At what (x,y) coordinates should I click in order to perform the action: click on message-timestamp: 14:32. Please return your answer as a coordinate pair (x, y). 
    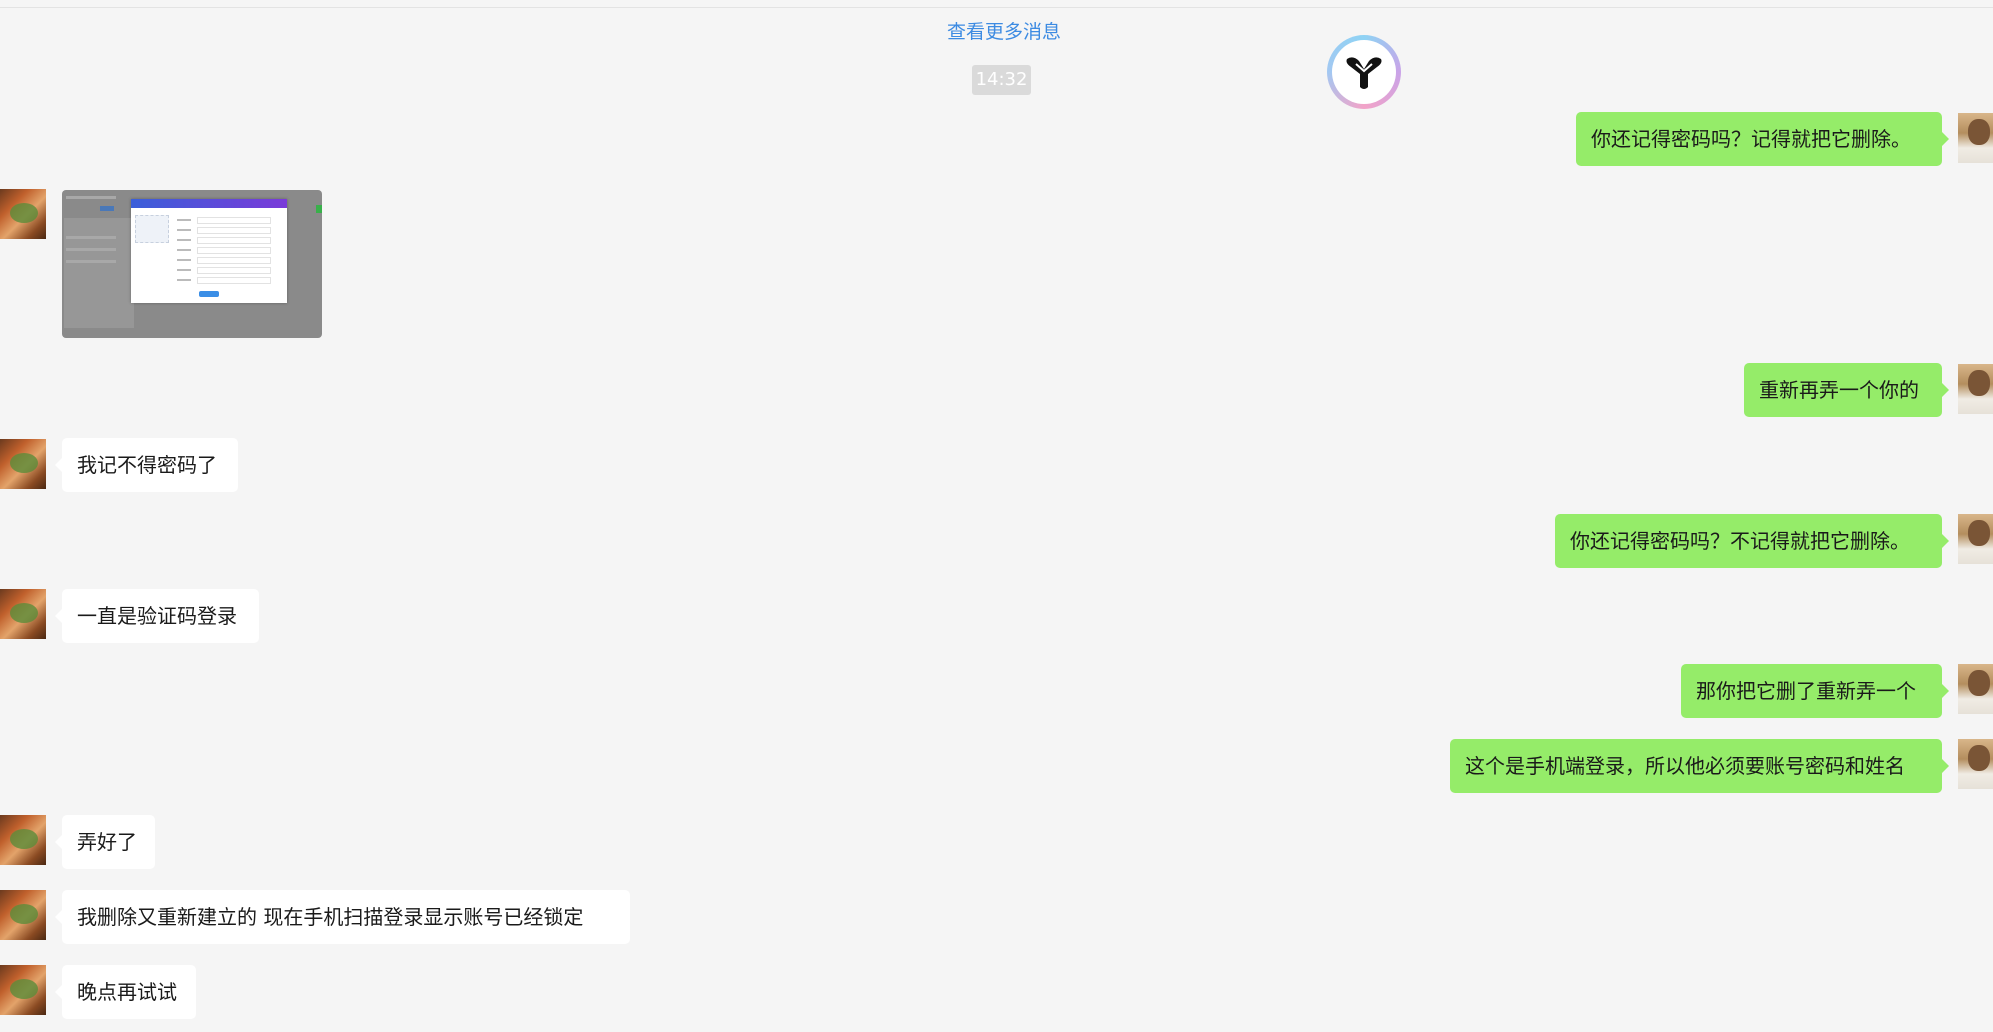
    Looking at the image, I should click on (1001, 80).